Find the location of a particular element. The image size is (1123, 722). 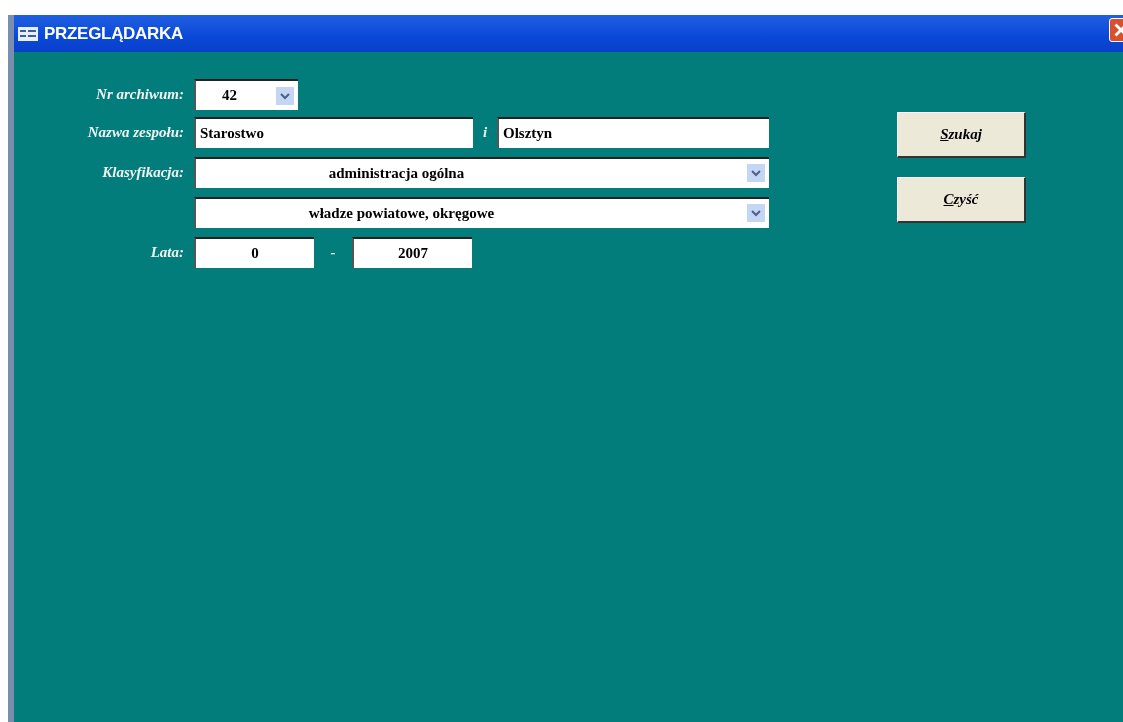

input-field: Olsztyn is located at coordinates (633, 132).